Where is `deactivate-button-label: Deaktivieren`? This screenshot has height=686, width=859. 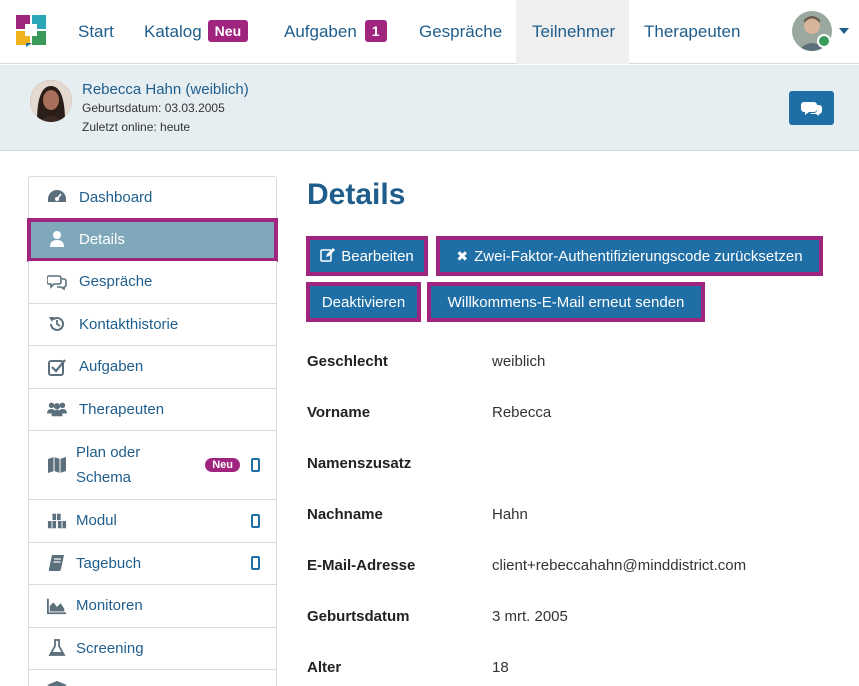 deactivate-button-label: Deaktivieren is located at coordinates (363, 302).